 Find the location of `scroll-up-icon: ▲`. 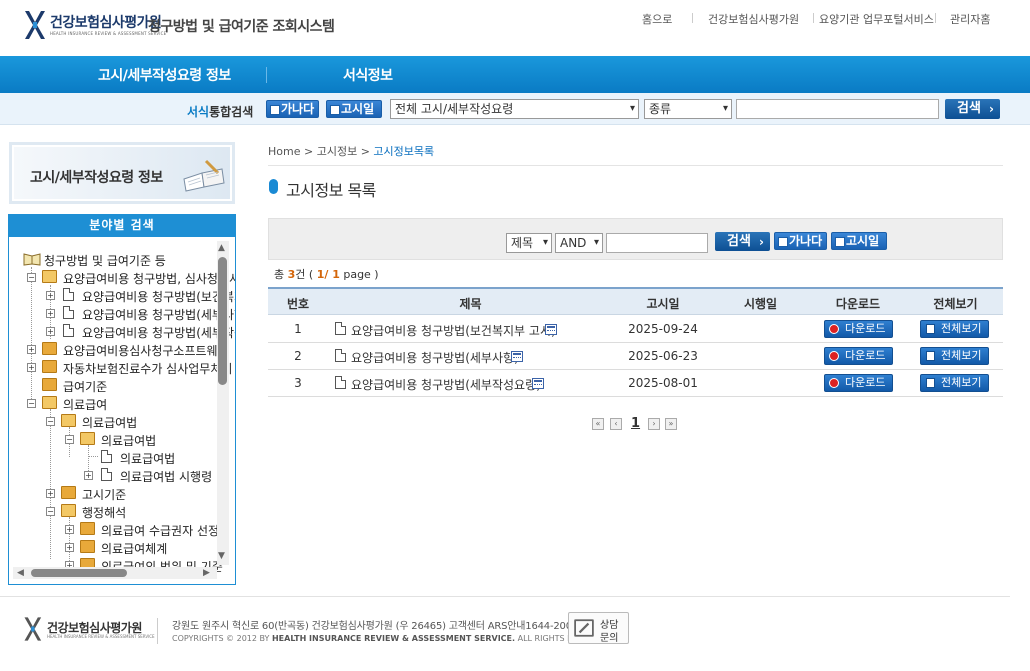

scroll-up-icon: ▲ is located at coordinates (221, 248).